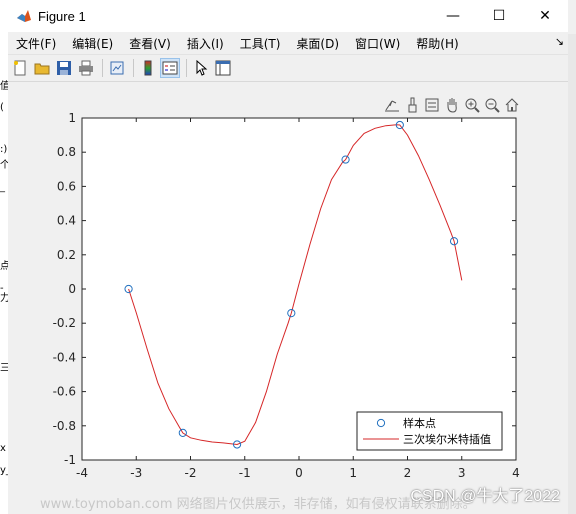  What do you see at coordinates (42, 68) in the screenshot?
I see `open-file-icon` at bounding box center [42, 68].